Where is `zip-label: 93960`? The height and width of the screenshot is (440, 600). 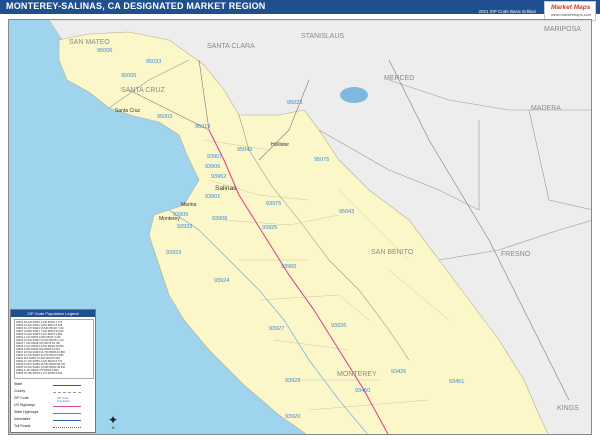 zip-label: 93960 is located at coordinates (288, 267).